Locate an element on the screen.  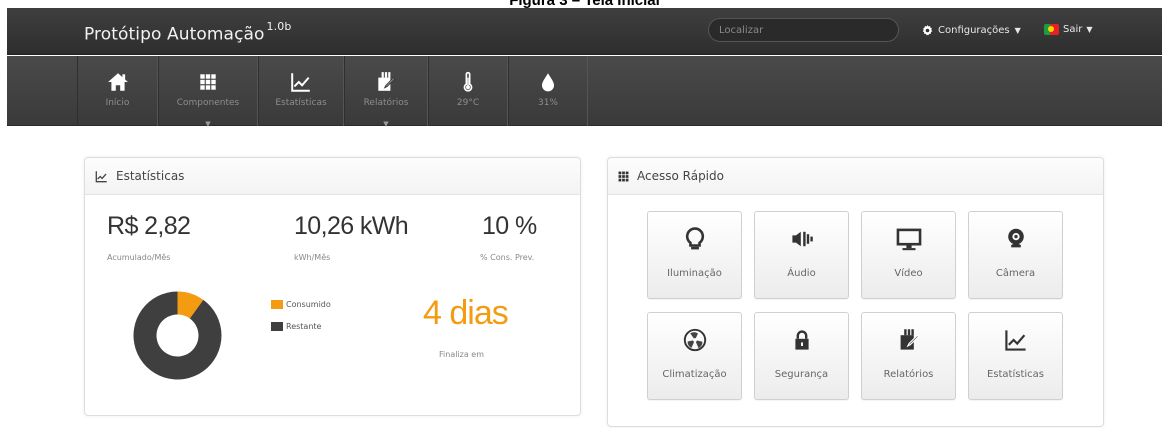
quick-label: Vídeo is located at coordinates (908, 273).